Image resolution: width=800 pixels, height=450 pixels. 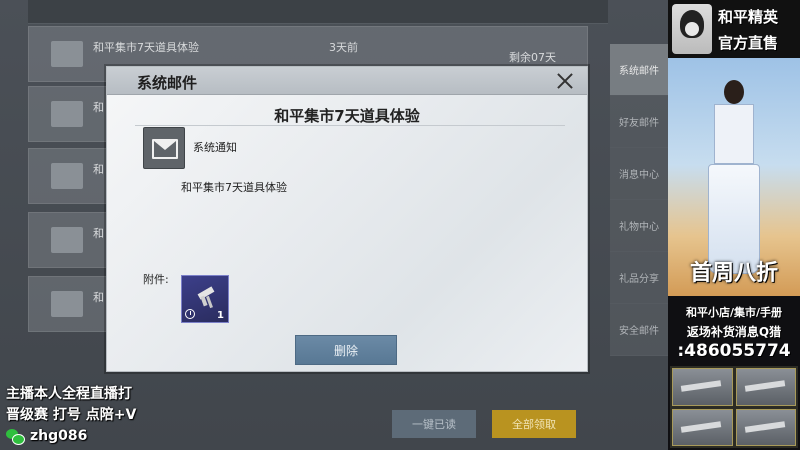 What do you see at coordinates (639, 330) in the screenshot?
I see `tab-security-mail: 安全邮件` at bounding box center [639, 330].